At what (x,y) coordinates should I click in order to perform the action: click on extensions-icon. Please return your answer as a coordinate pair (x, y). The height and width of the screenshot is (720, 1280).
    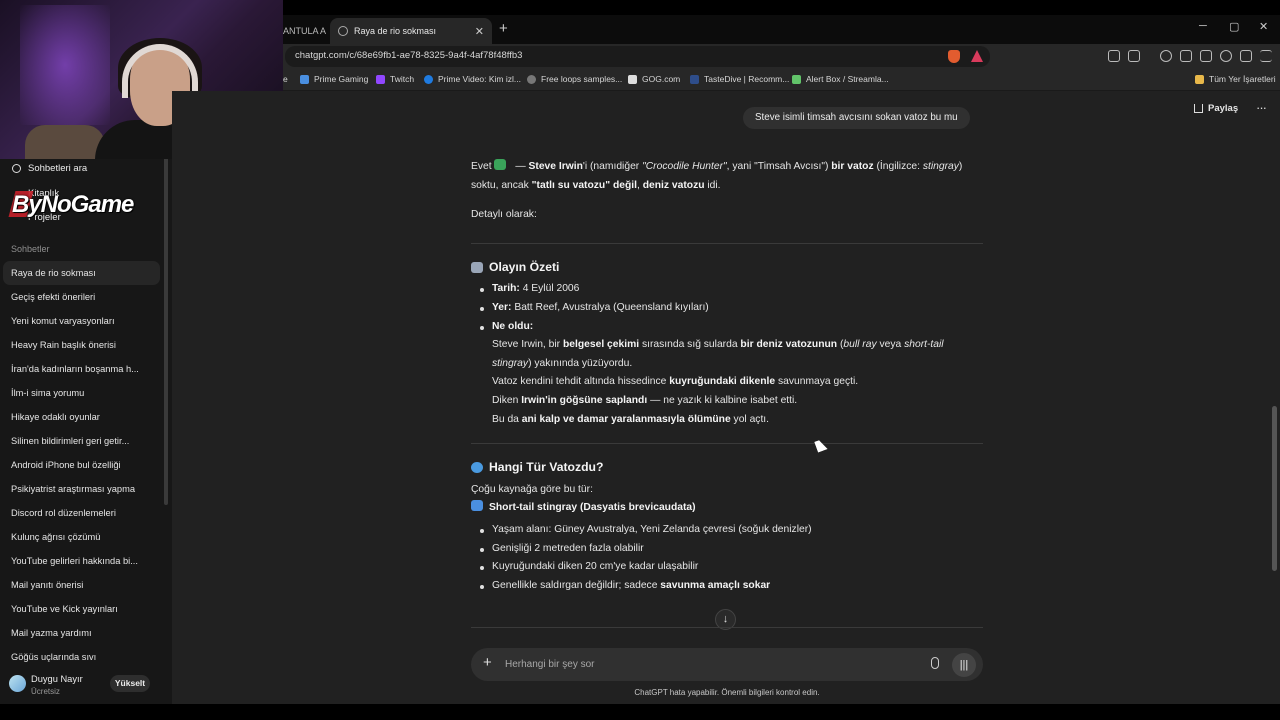
    Looking at the image, I should click on (1114, 56).